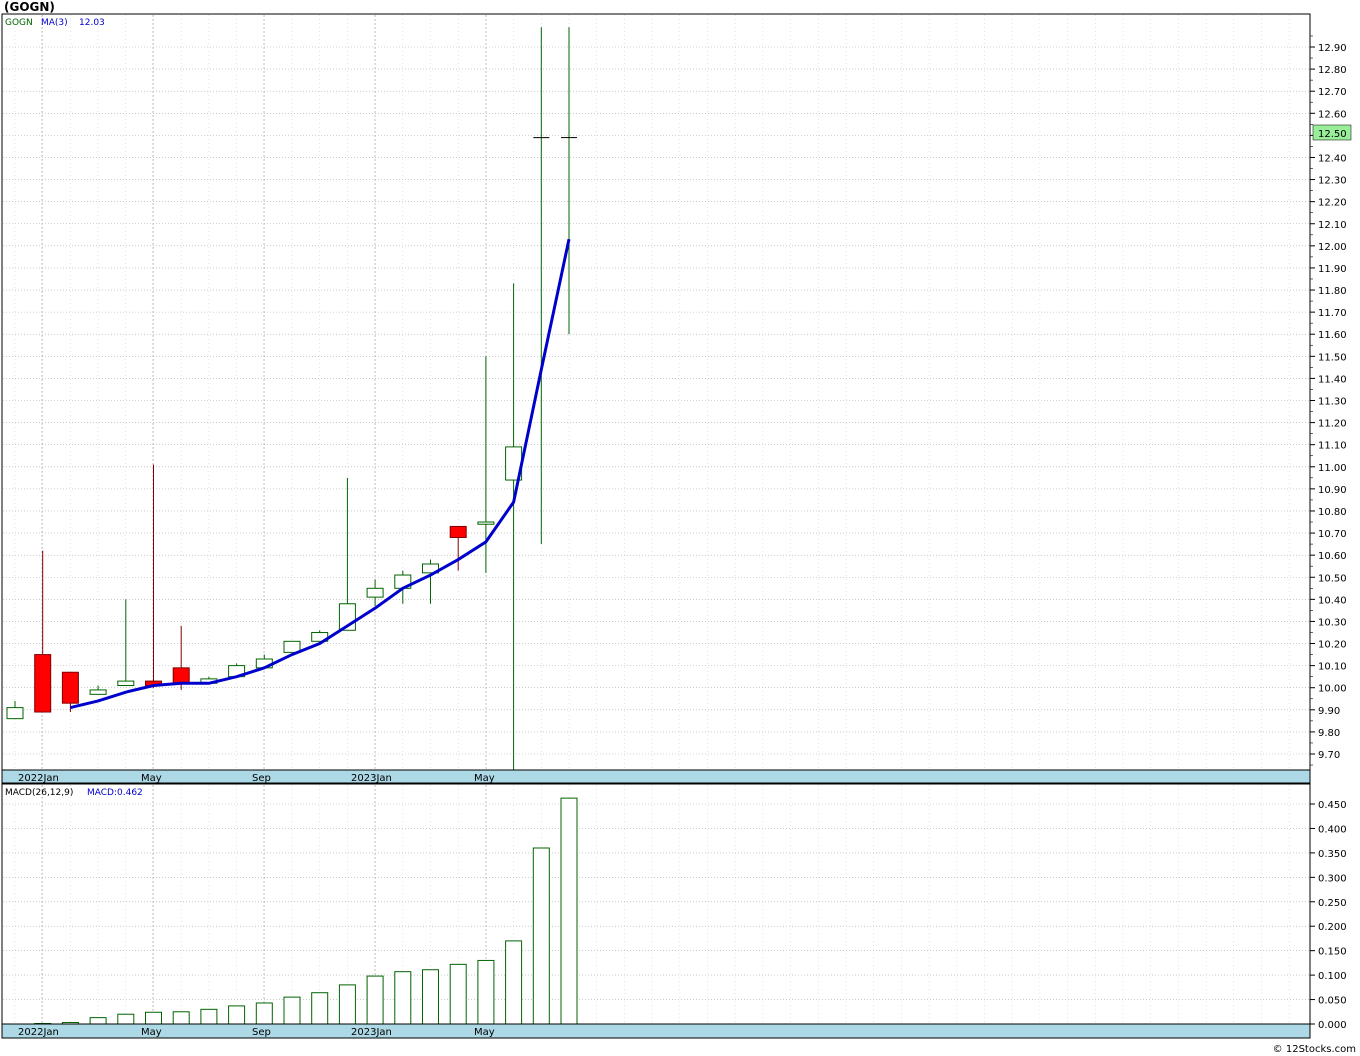  I want to click on legend-ma: MA(3), so click(54, 23).